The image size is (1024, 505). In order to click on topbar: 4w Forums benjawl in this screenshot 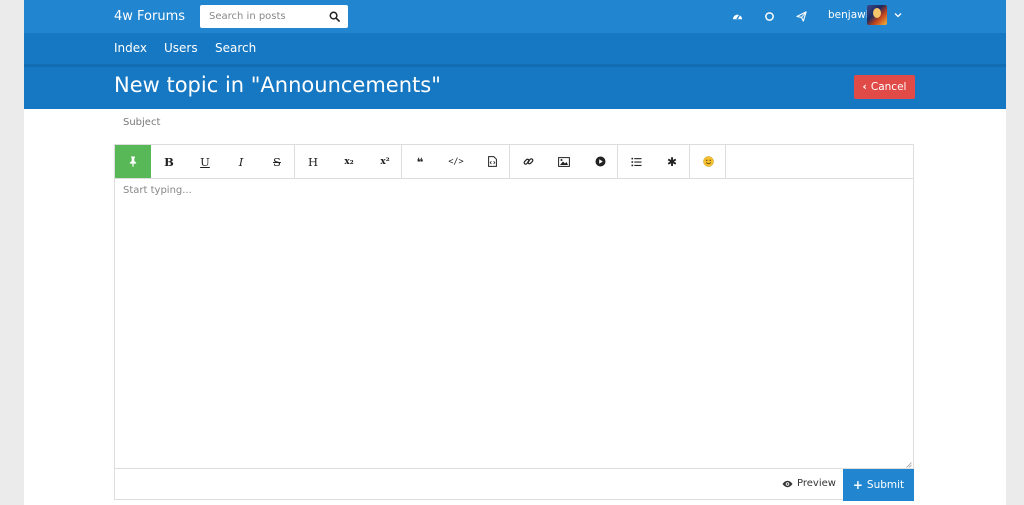, I will do `click(515, 16)`.